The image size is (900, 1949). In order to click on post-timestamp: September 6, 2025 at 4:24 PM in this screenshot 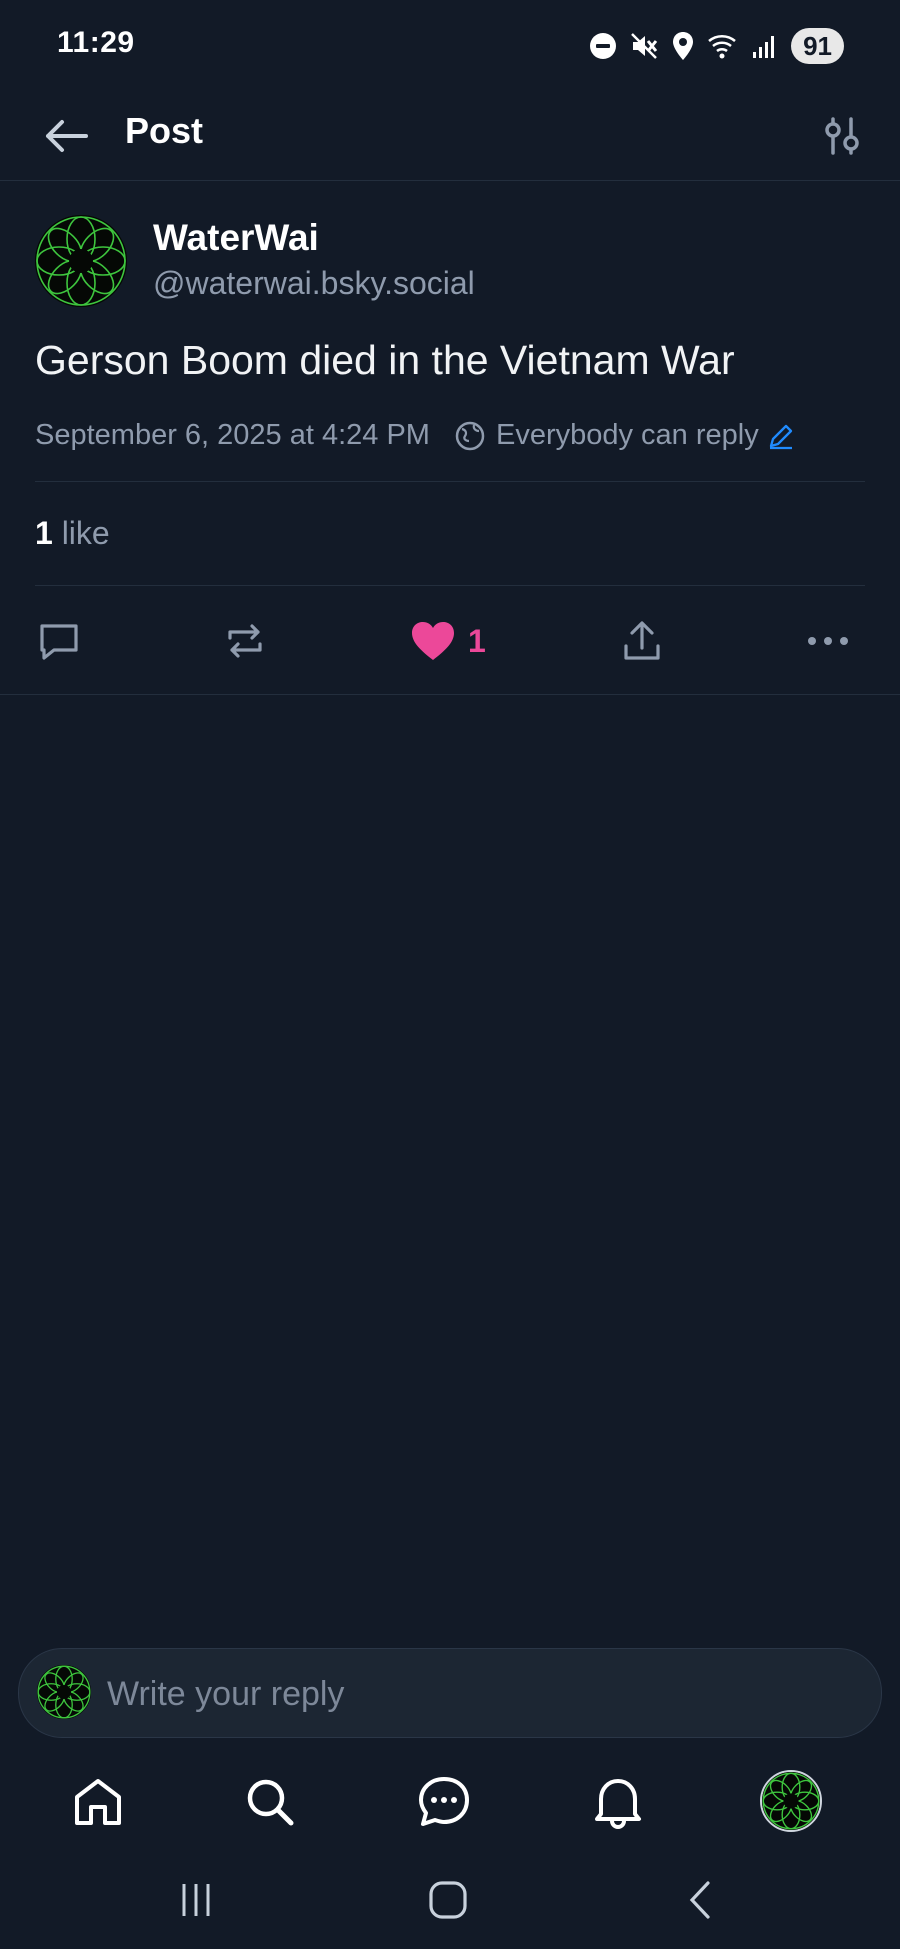, I will do `click(232, 435)`.